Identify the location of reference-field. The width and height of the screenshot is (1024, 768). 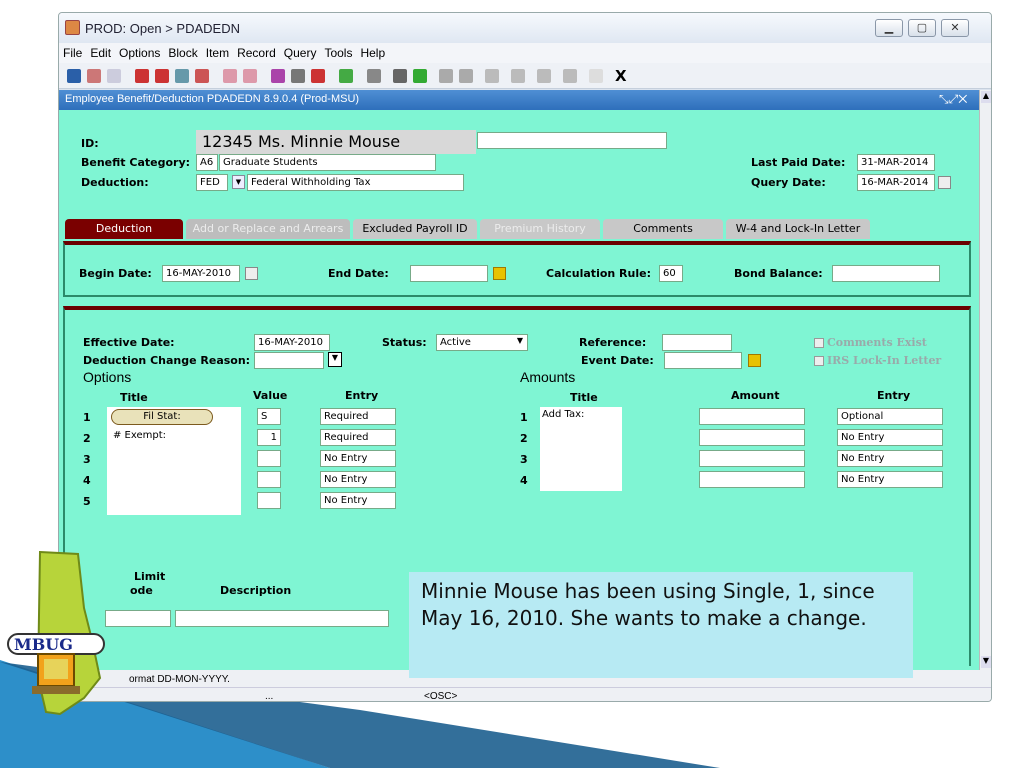
(697, 342).